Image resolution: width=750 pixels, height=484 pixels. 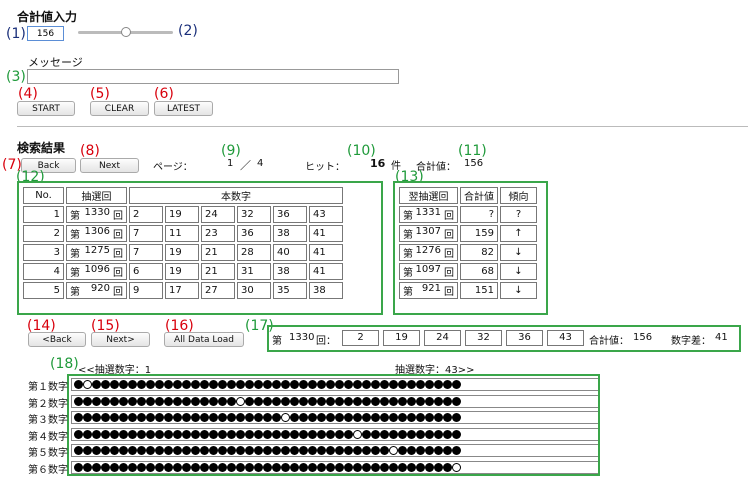 I want to click on all-data-load-button: All Data Load, so click(x=204, y=339).